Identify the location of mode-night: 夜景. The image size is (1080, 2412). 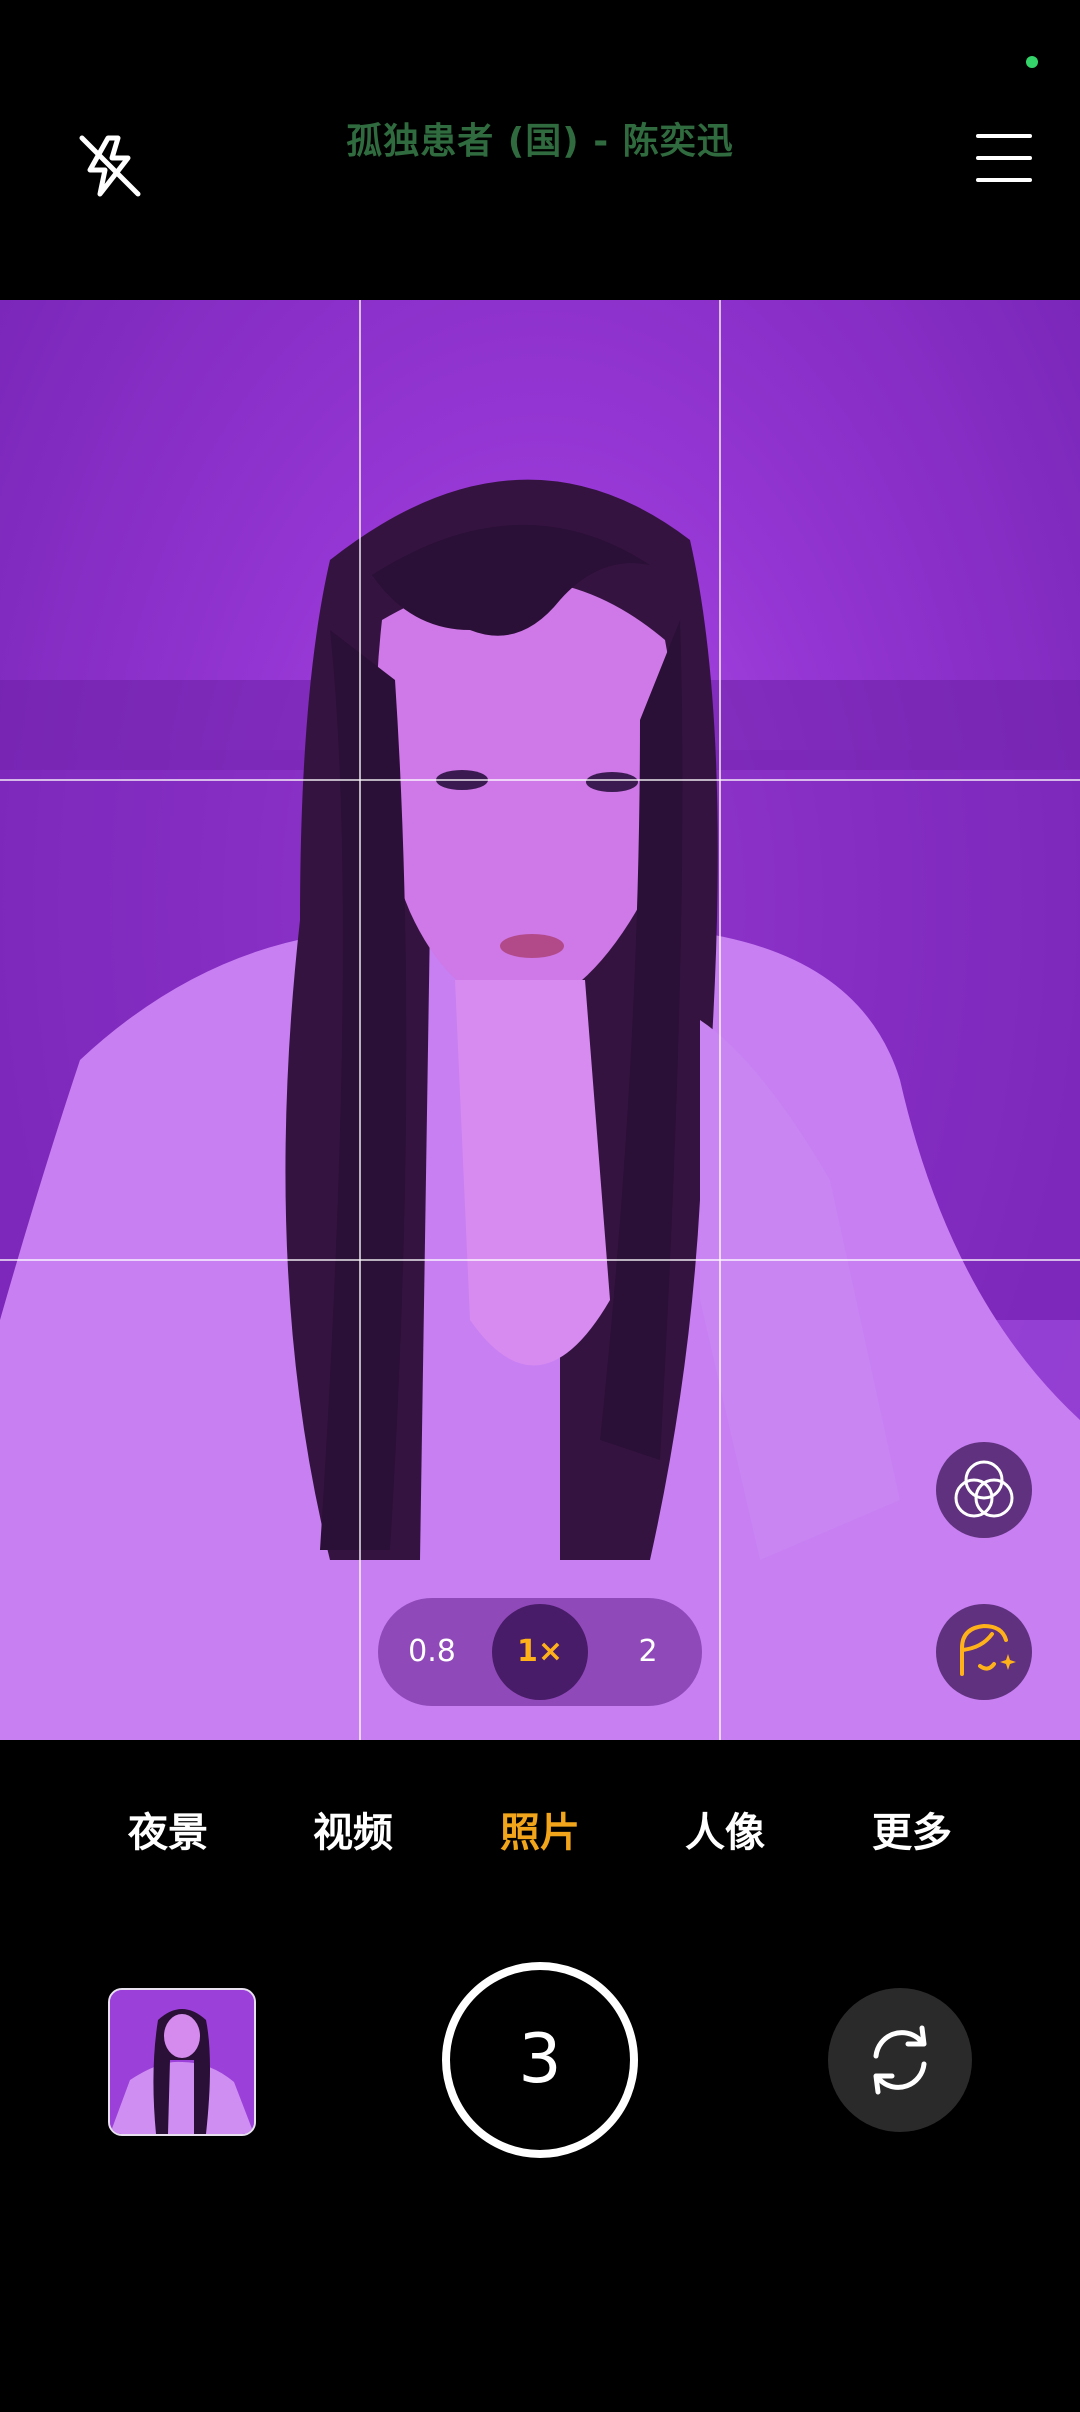
(168, 1829).